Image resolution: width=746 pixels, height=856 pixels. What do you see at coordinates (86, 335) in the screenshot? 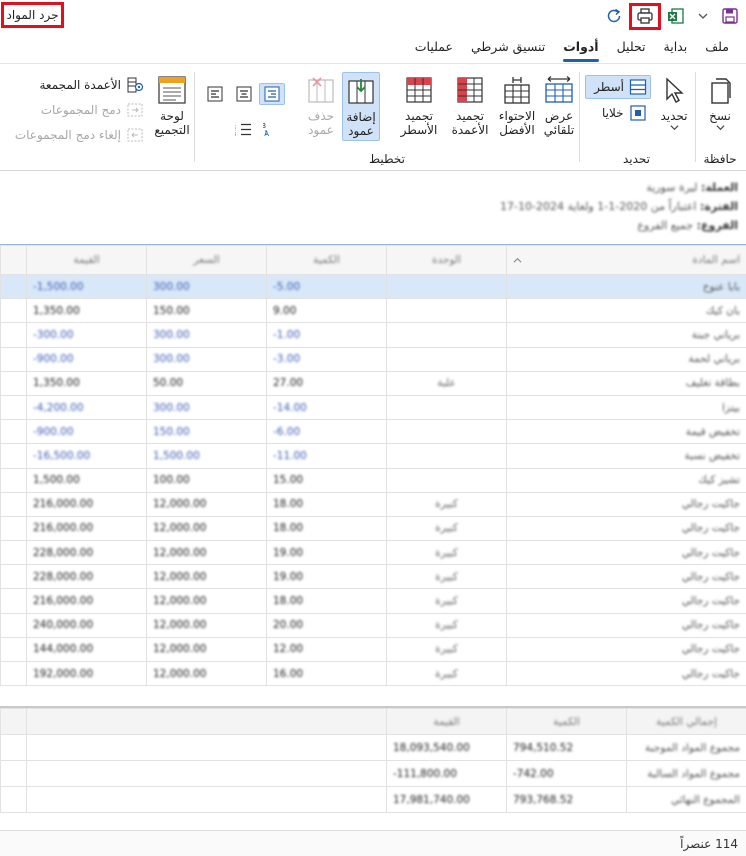
I see `value-cell: -300.00` at bounding box center [86, 335].